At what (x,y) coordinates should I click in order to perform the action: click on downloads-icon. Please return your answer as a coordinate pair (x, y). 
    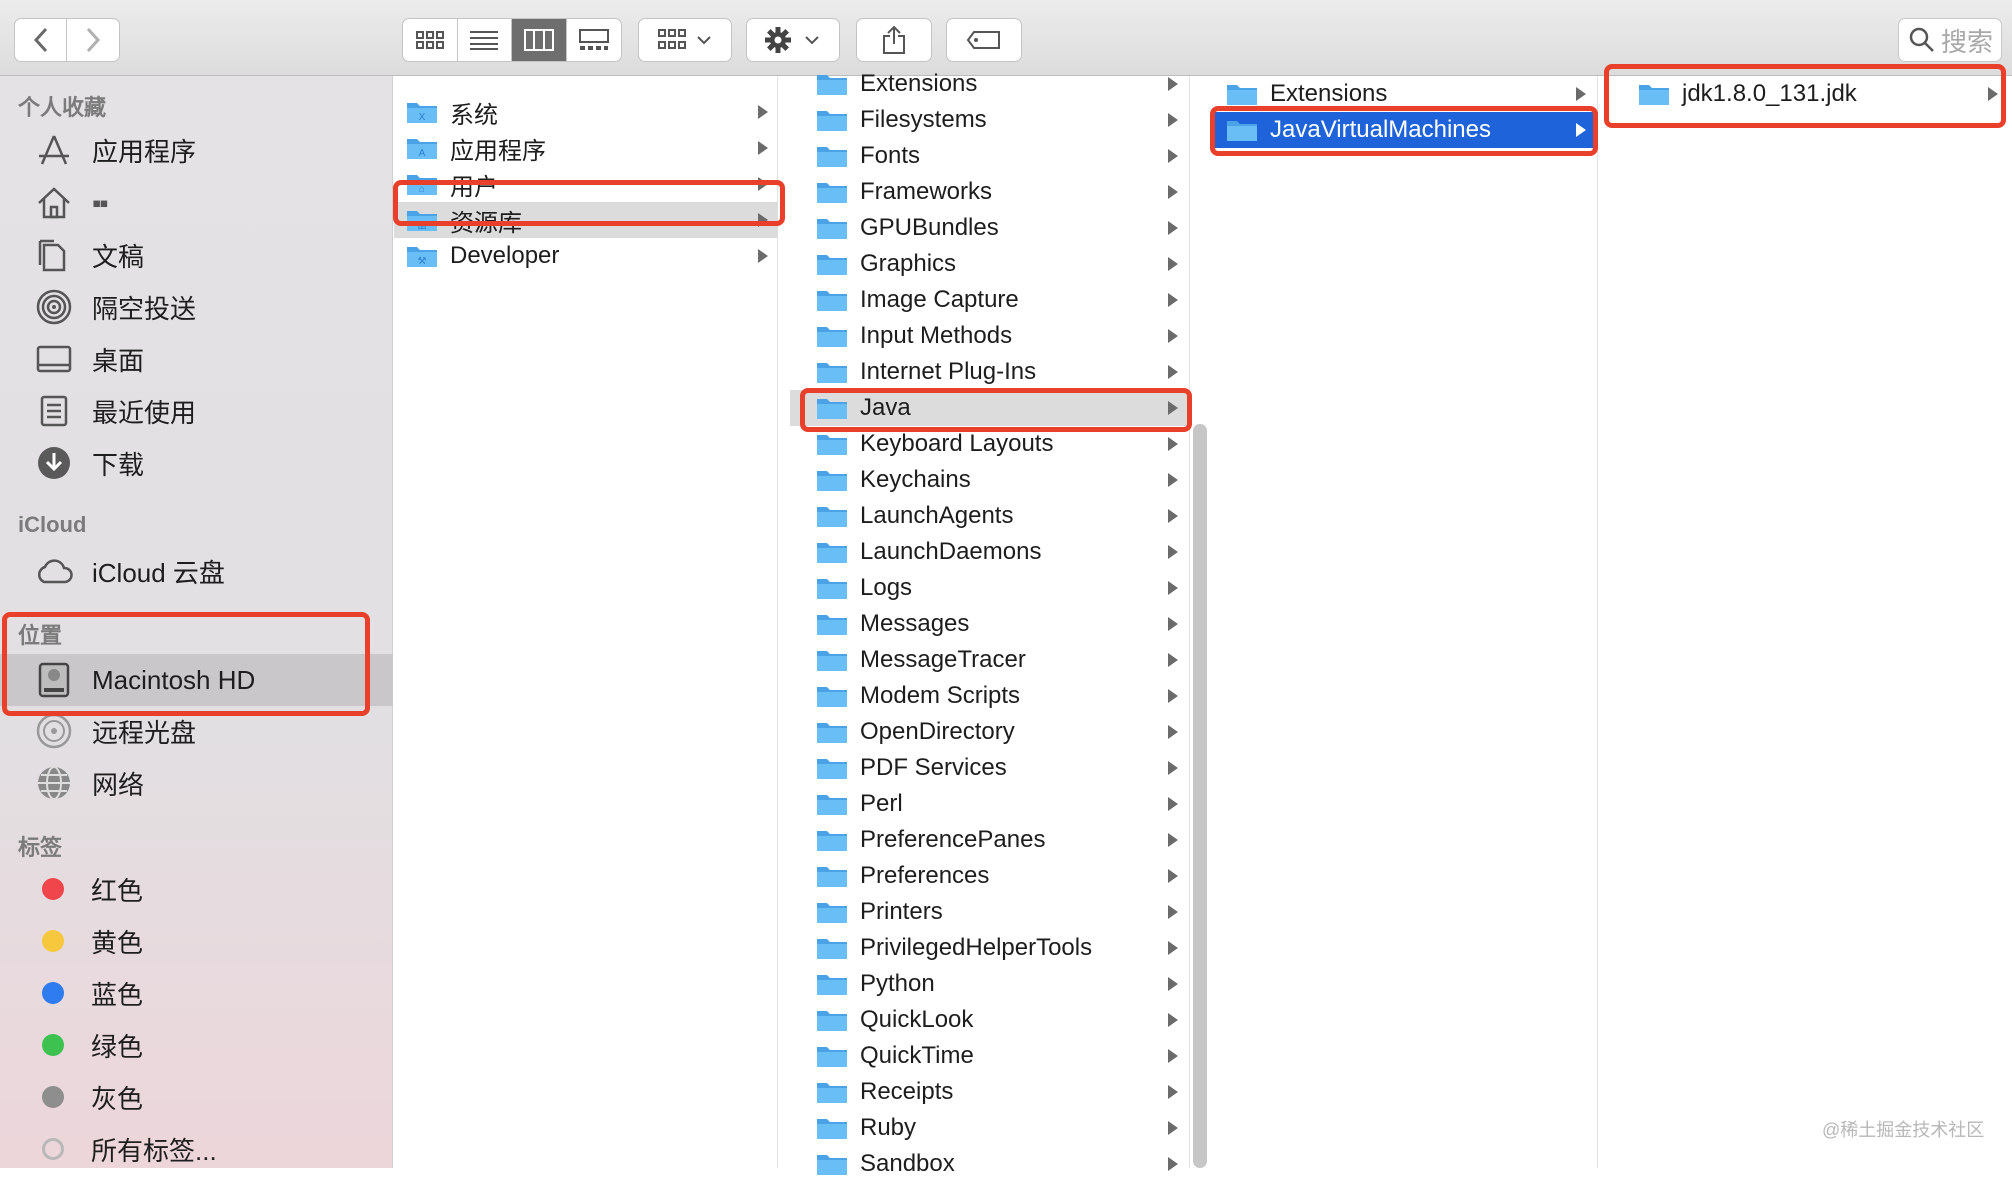
    Looking at the image, I should click on (54, 463).